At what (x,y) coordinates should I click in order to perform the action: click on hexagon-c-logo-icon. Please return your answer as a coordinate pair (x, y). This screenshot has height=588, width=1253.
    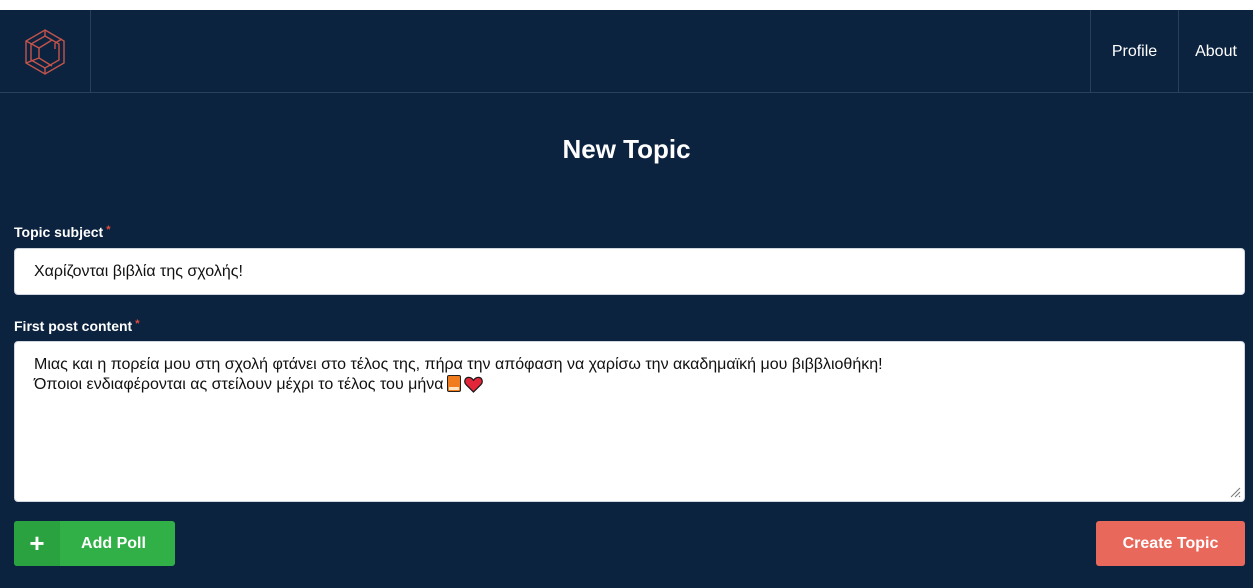
    Looking at the image, I should click on (45, 51).